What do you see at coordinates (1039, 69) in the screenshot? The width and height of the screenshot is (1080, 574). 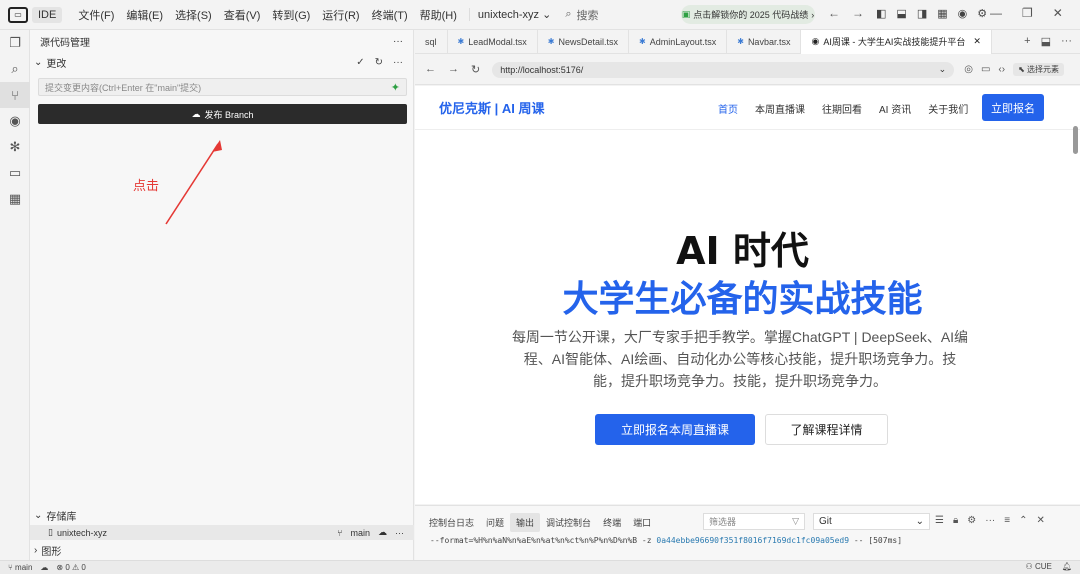 I see `select-element-button: ⬉ 选择元素` at bounding box center [1039, 69].